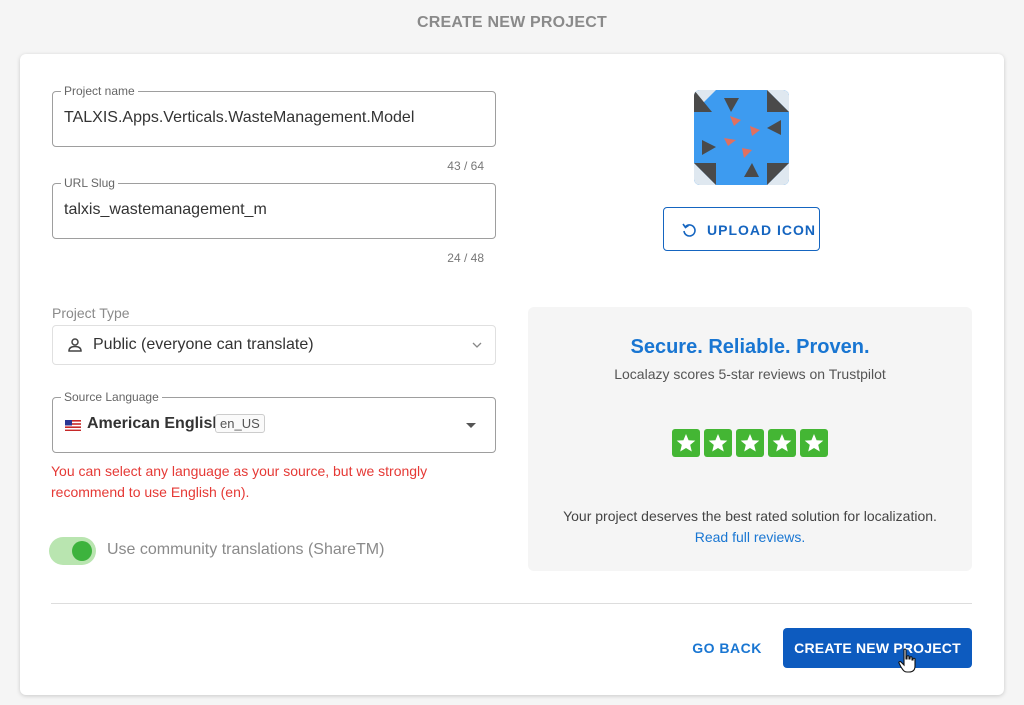 The height and width of the screenshot is (705, 1024). Describe the element at coordinates (165, 210) in the screenshot. I see `url-slug-input: talxis_wastemanagement_m` at that location.